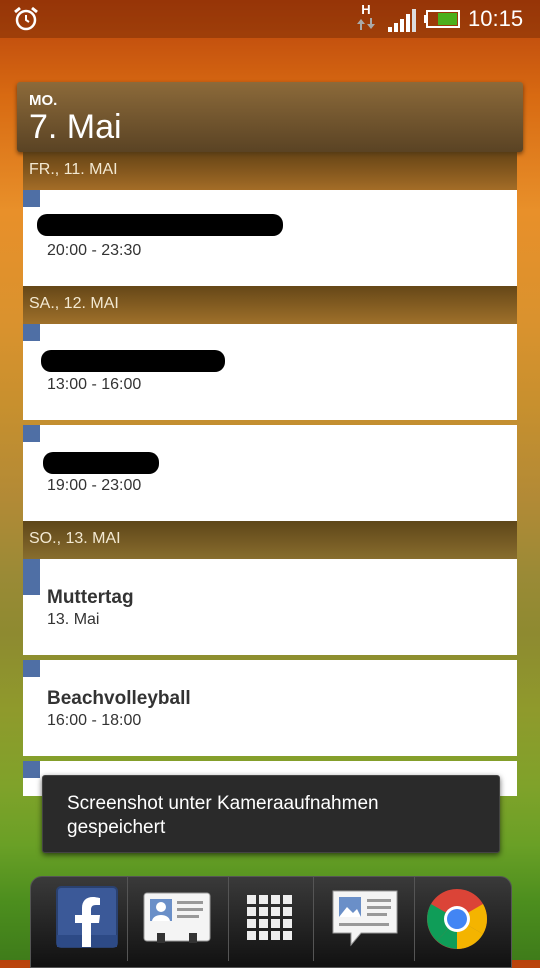 This screenshot has height=968, width=540. I want to click on chrome-icon, so click(457, 919).